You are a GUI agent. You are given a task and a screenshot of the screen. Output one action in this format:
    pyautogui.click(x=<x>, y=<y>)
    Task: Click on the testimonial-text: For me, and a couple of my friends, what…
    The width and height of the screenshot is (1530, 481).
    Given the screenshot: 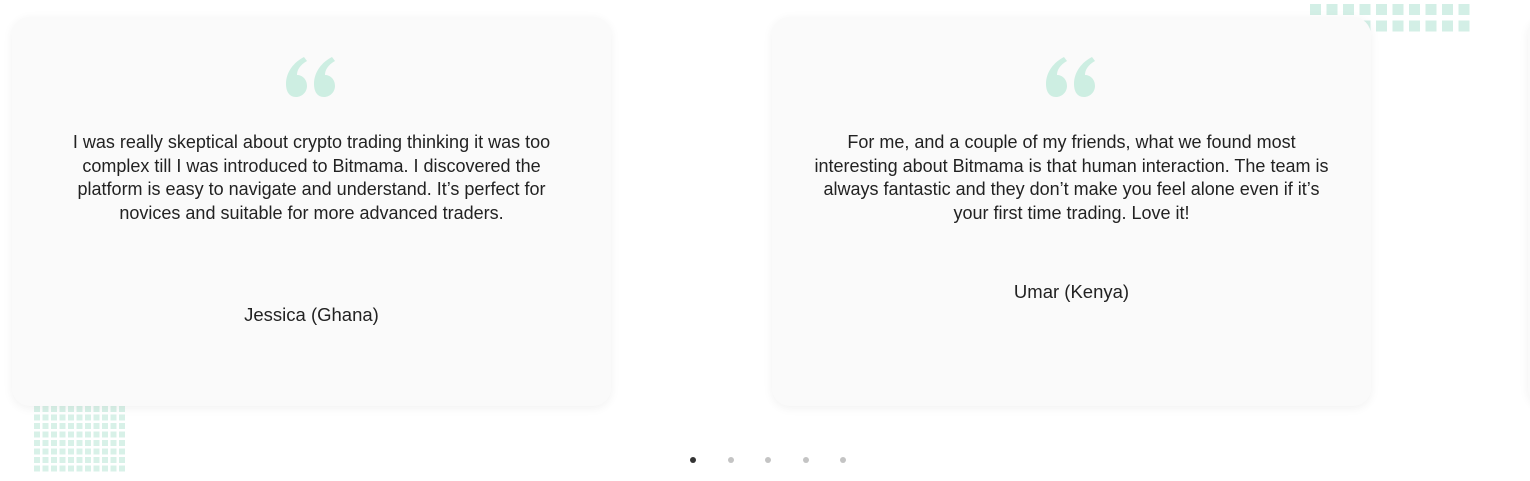 What is the action you would take?
    pyautogui.click(x=1071, y=177)
    